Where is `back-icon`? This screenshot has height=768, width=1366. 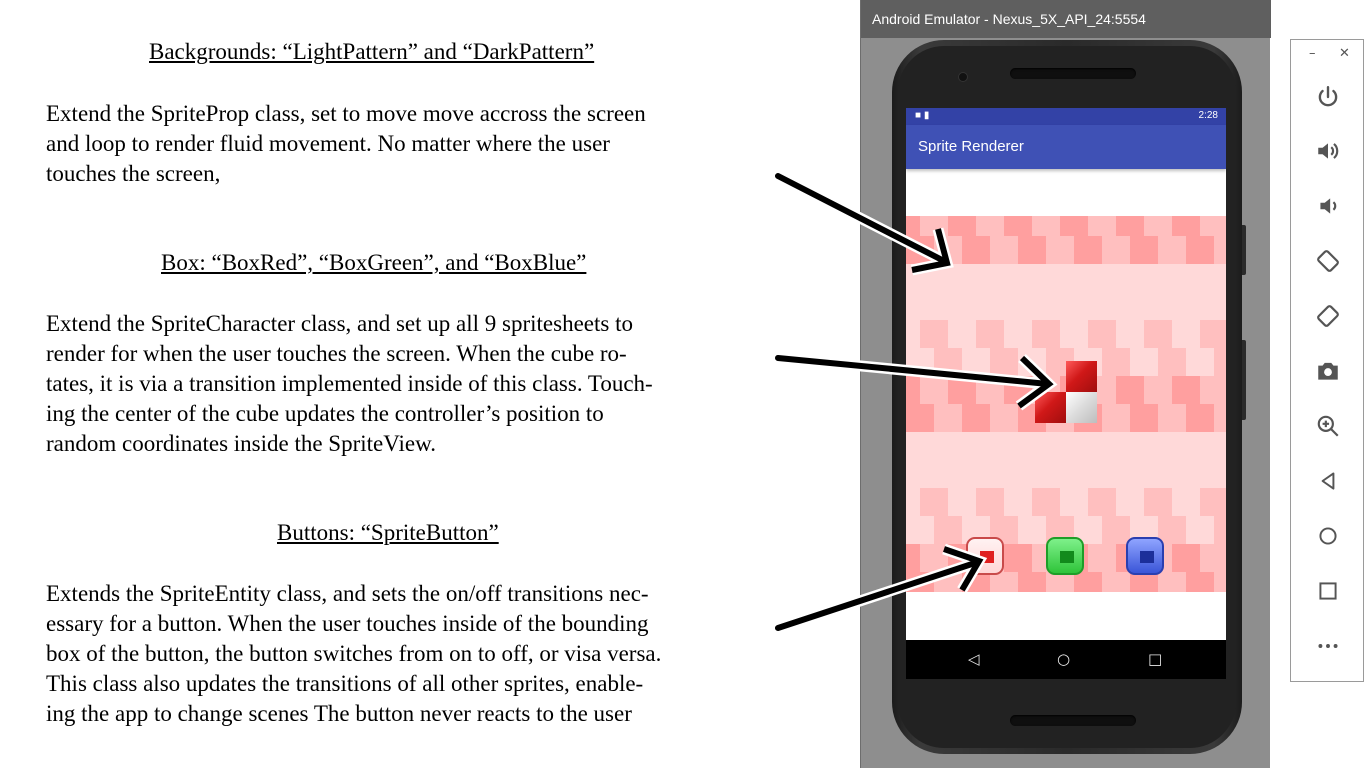
back-icon is located at coordinates (1328, 481).